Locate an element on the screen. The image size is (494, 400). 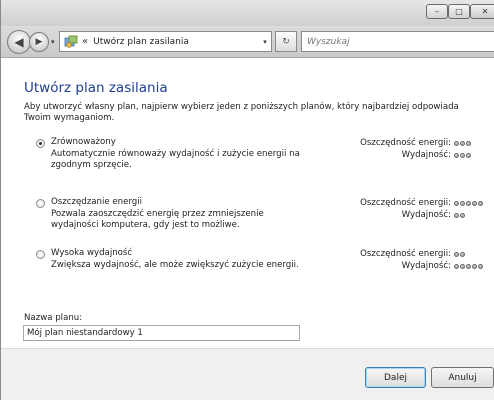
plan-metrics-balanced: Oszczędność energii: Wydajność: is located at coordinates (412, 149).